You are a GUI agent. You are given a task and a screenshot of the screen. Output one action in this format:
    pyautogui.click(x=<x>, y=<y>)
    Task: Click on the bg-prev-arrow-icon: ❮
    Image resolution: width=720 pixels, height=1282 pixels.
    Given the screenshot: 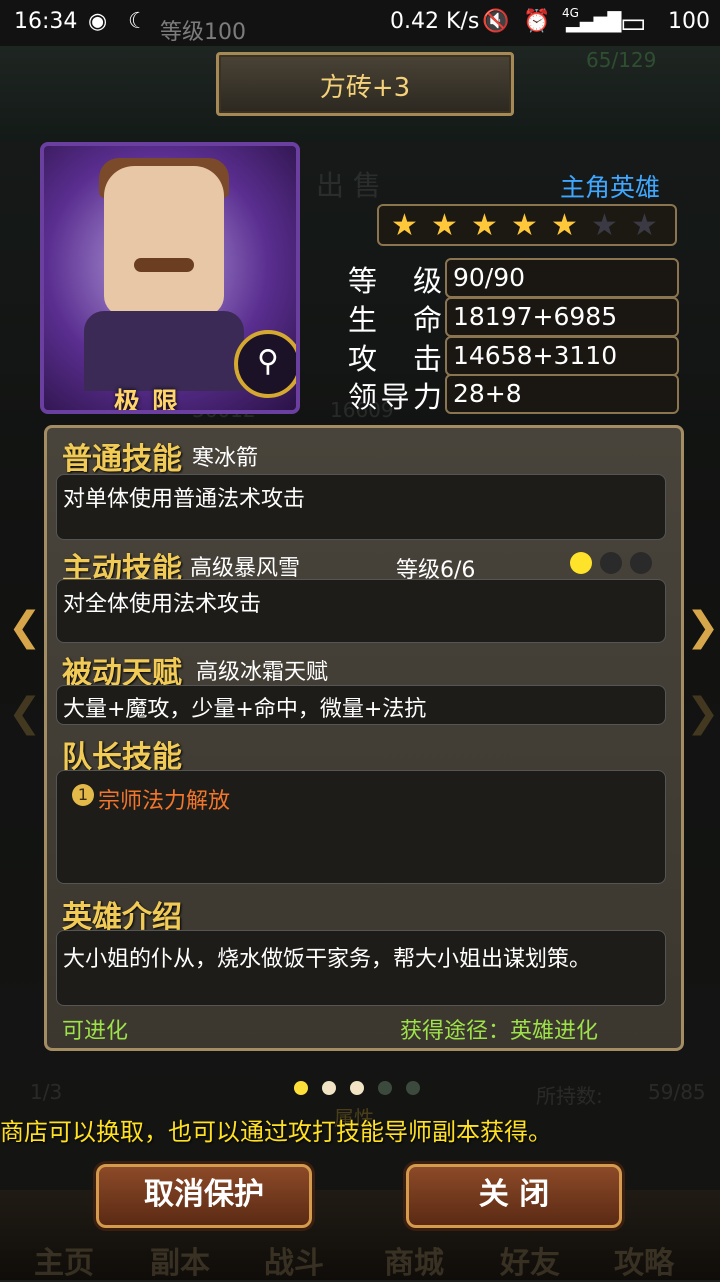 What is the action you would take?
    pyautogui.click(x=25, y=713)
    